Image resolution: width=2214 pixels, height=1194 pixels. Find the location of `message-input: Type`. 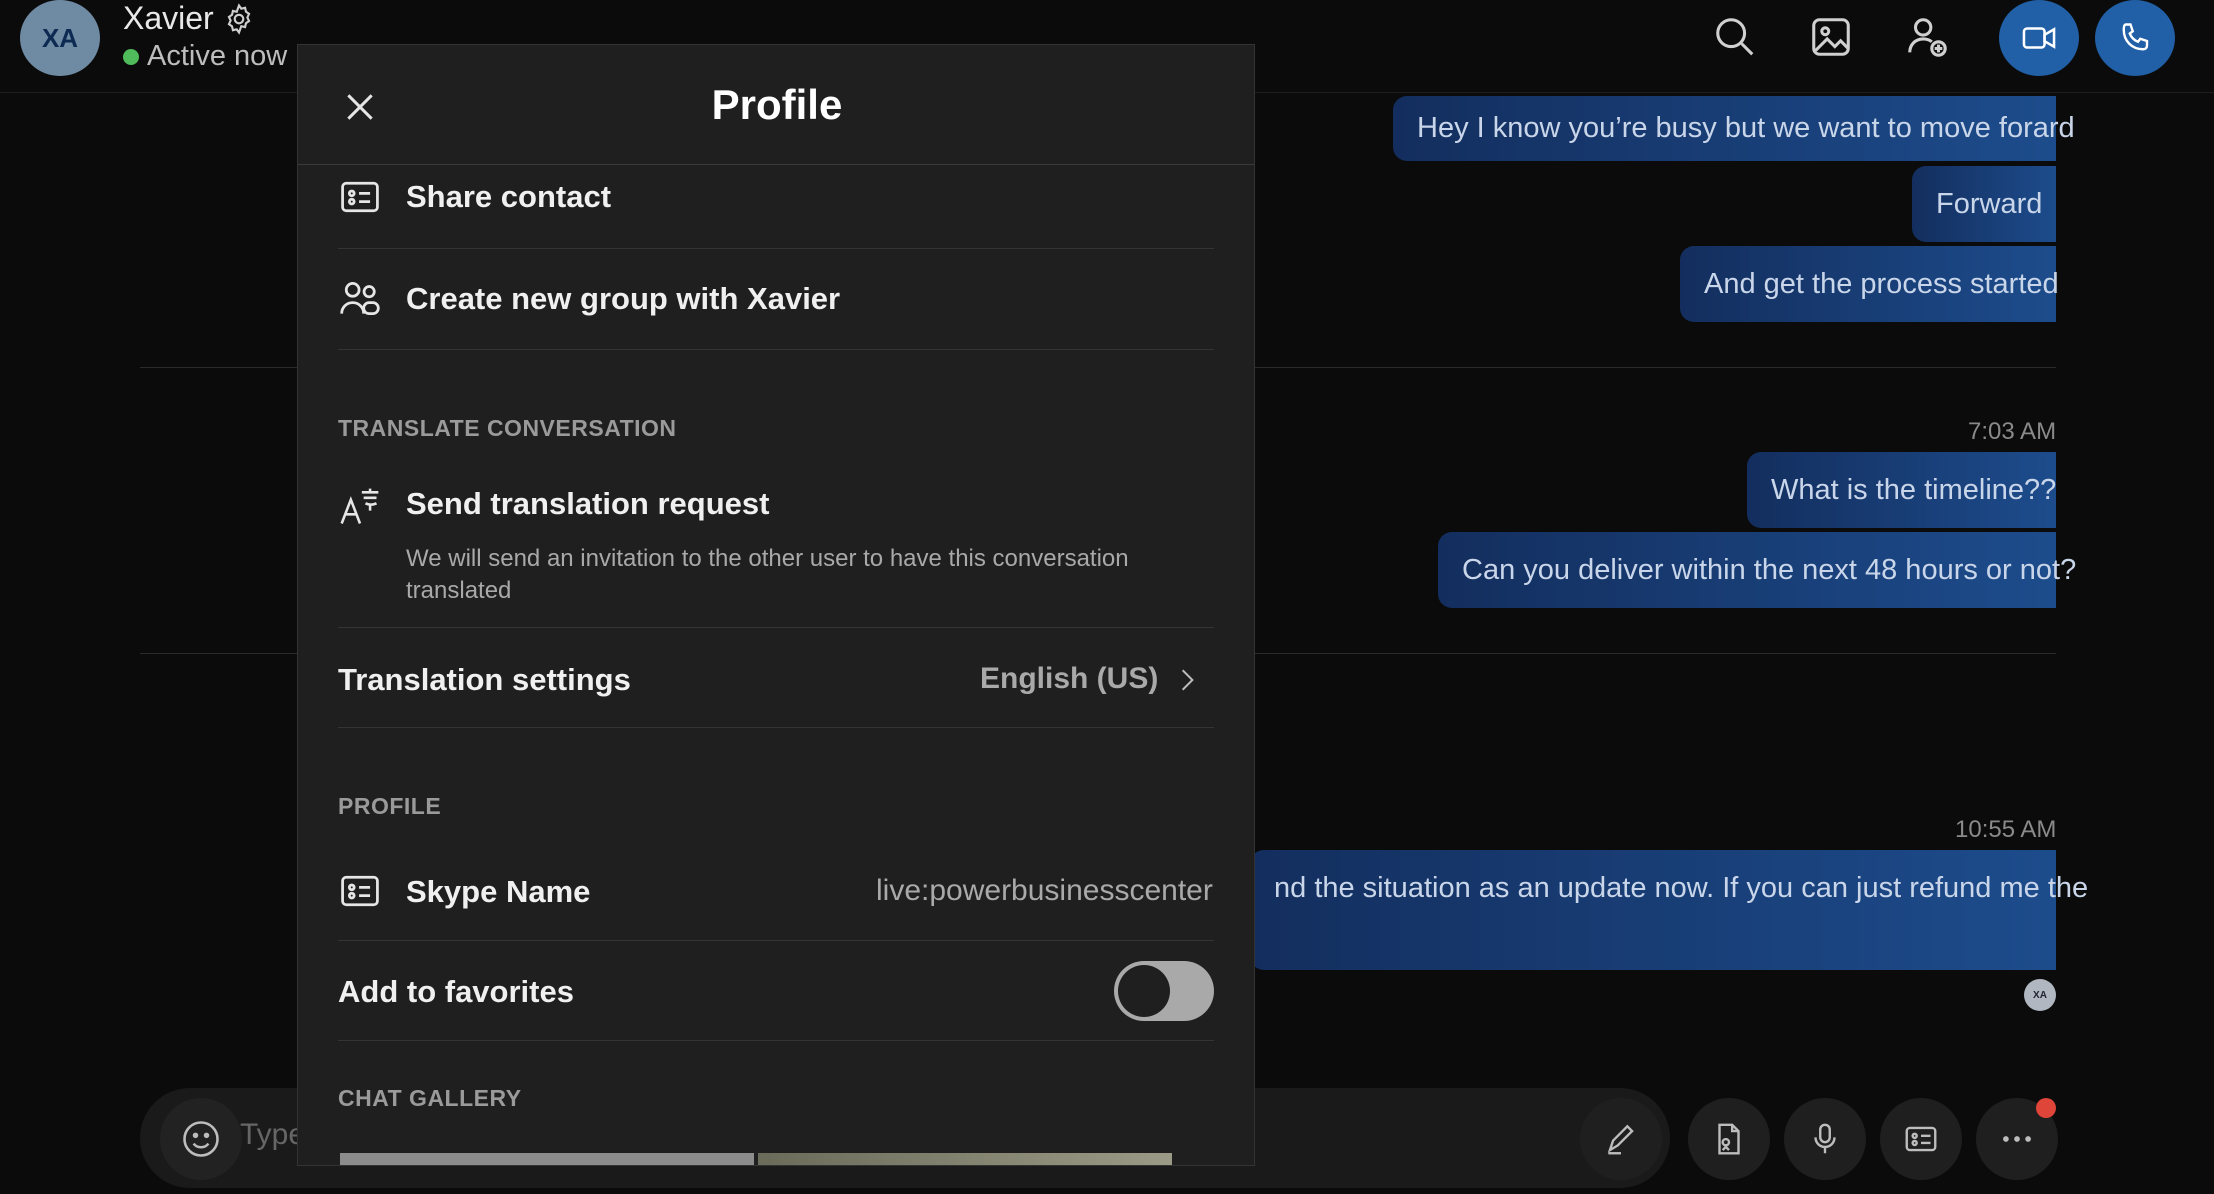

message-input: Type is located at coordinates (272, 1135).